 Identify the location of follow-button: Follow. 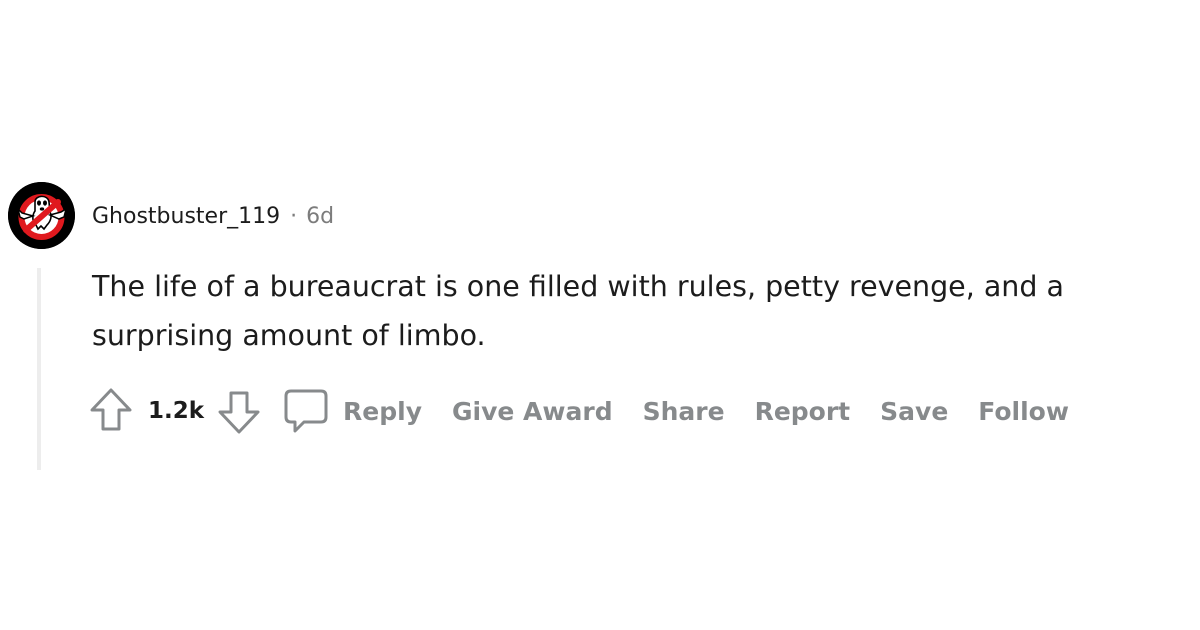
(1023, 411).